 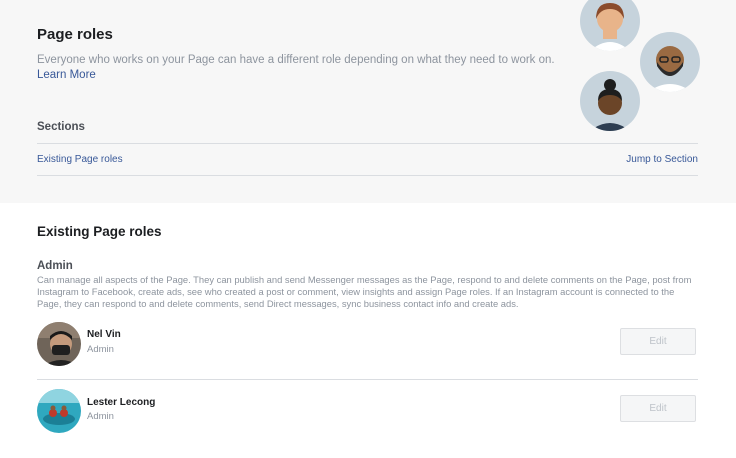 I want to click on page-title: Page roles, so click(x=75, y=34).